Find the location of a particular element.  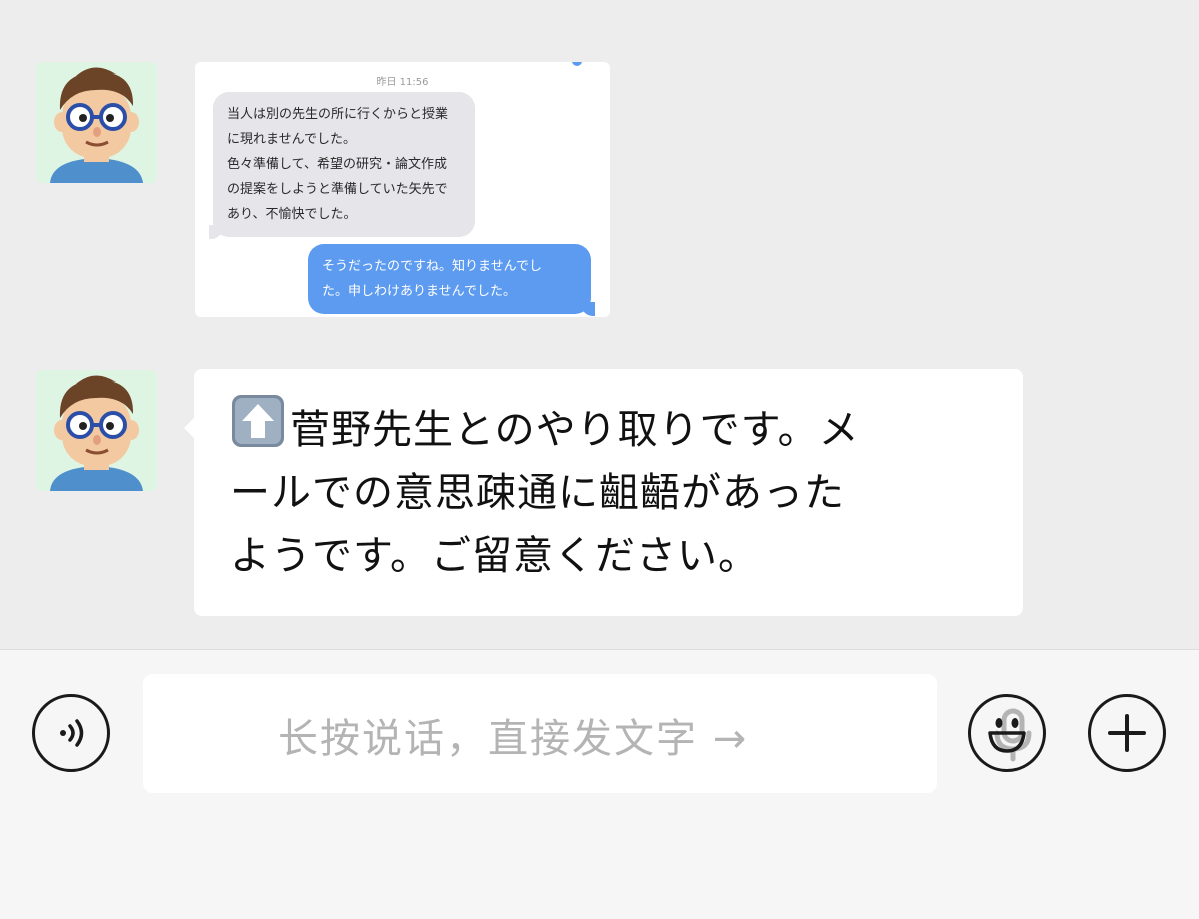

screenshot-received-line: に現れませんでした。 is located at coordinates (291, 139).